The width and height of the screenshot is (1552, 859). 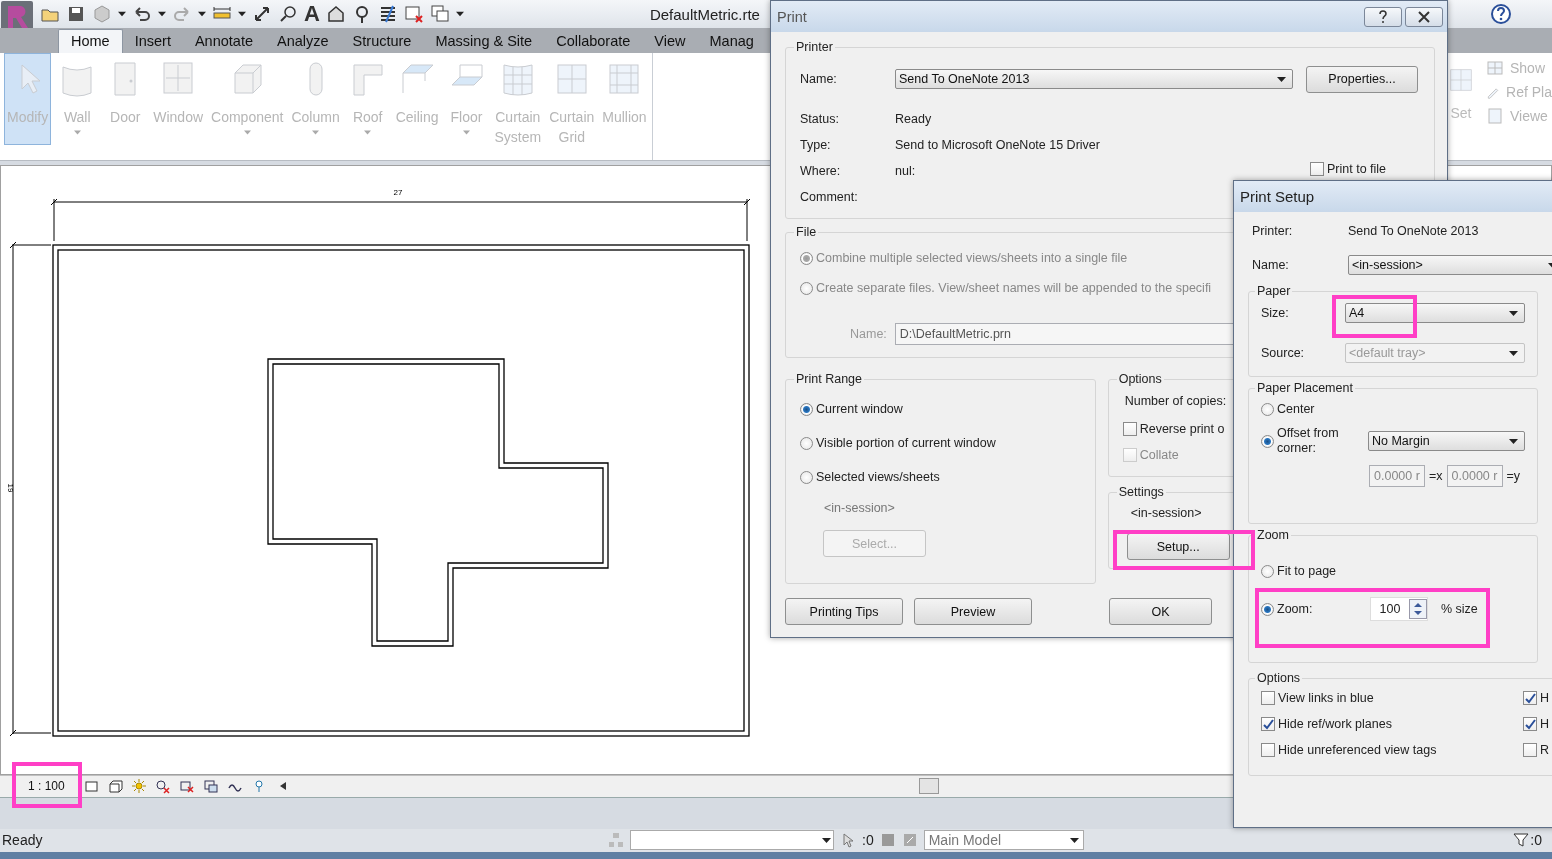 I want to click on diagonal-arrow-icon, so click(x=262, y=14).